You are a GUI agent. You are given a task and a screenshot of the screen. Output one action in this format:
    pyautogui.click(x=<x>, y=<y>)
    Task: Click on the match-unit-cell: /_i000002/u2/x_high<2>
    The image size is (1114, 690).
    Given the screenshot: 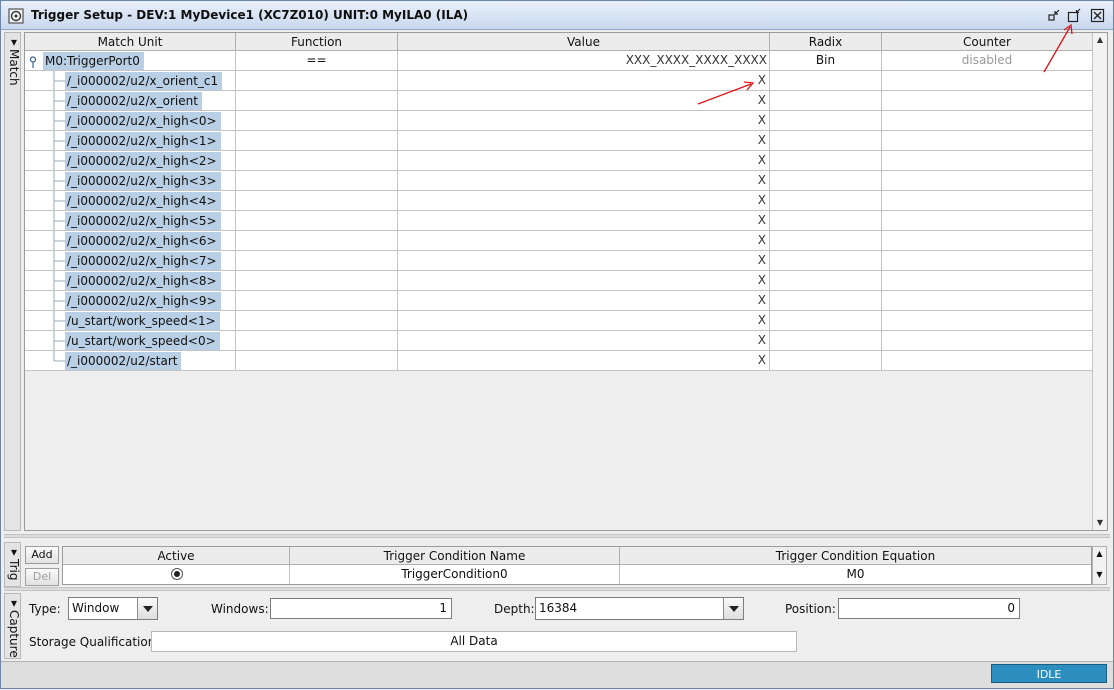 What is the action you would take?
    pyautogui.click(x=130, y=161)
    